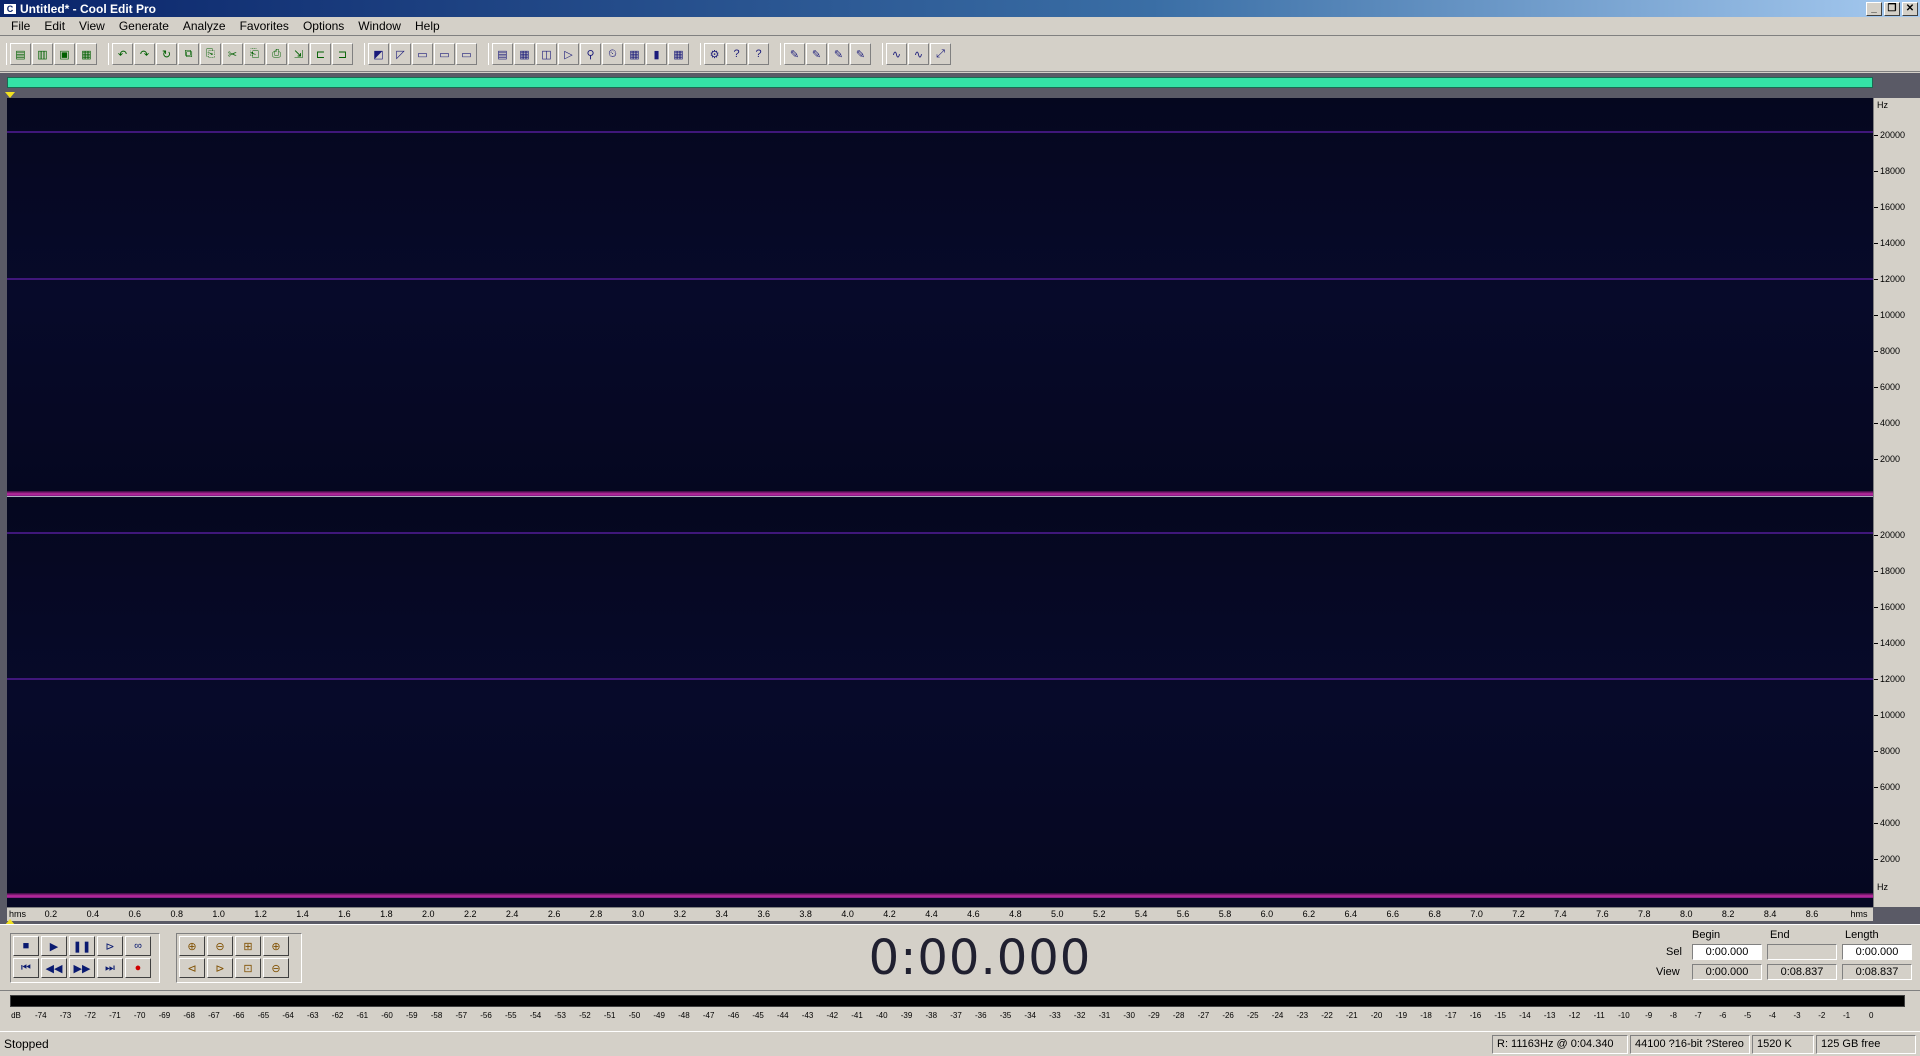 The height and width of the screenshot is (1056, 1920). Describe the element at coordinates (444, 54) in the screenshot. I see `right-channel-icon: ▭` at that location.